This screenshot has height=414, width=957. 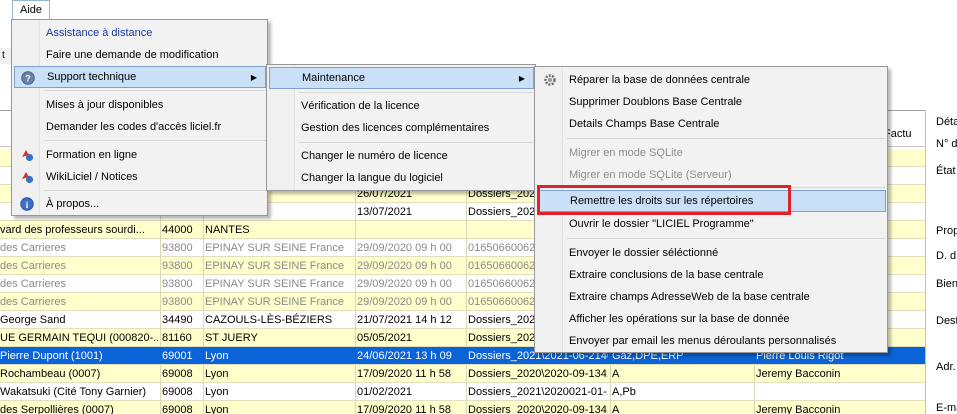 I want to click on menu-item-label: Maintenance, so click(x=333, y=78).